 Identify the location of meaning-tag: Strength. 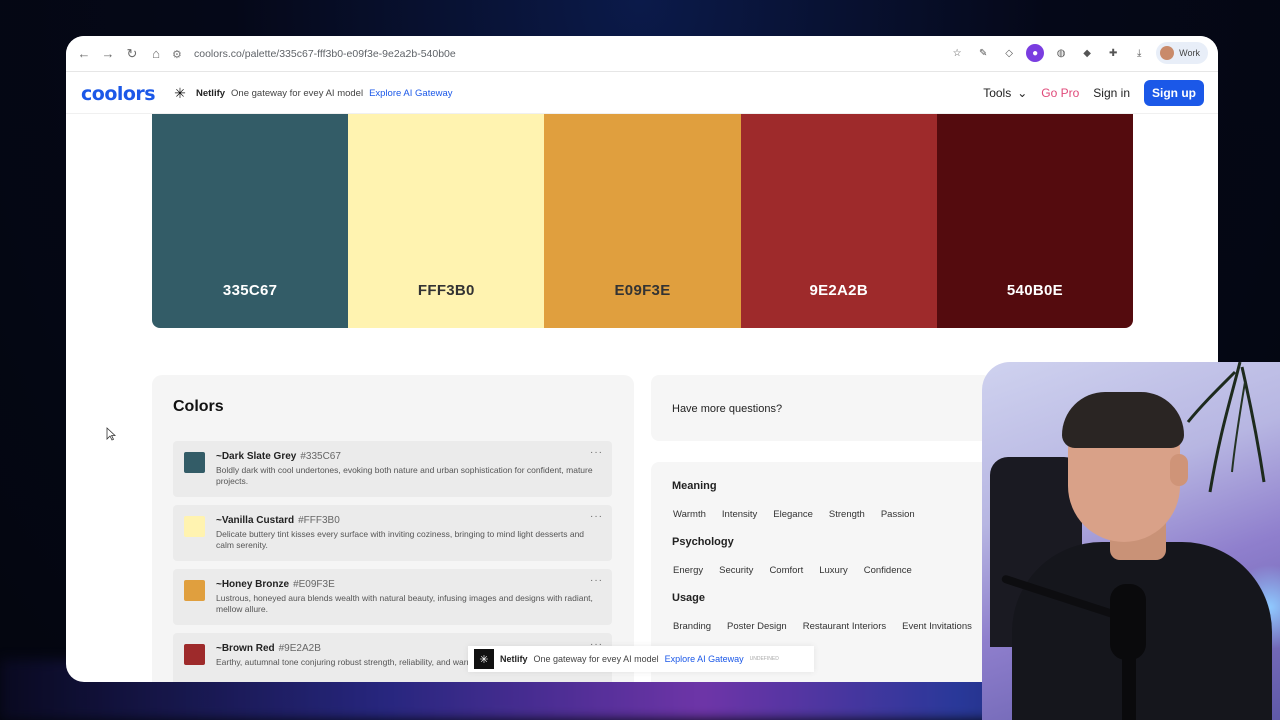
(847, 514).